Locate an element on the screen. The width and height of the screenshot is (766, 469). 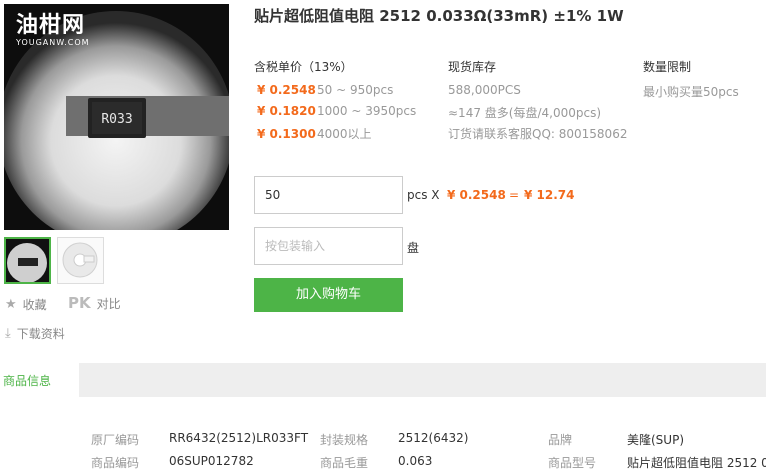
info-value-model: 贴片超低阻值电阻 2512 0. is located at coordinates (696, 462).